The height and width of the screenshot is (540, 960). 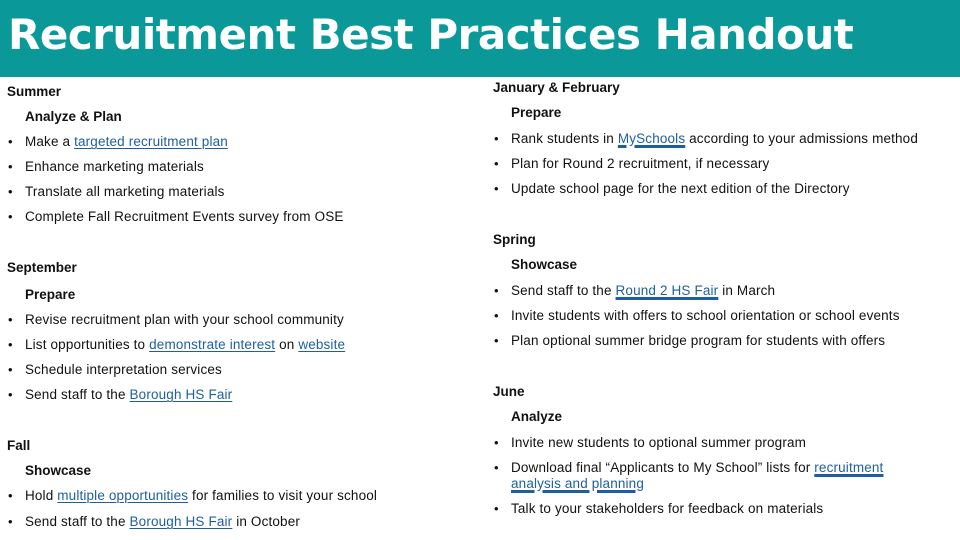 I want to click on section-heading-fall: Fall, so click(x=19, y=445).